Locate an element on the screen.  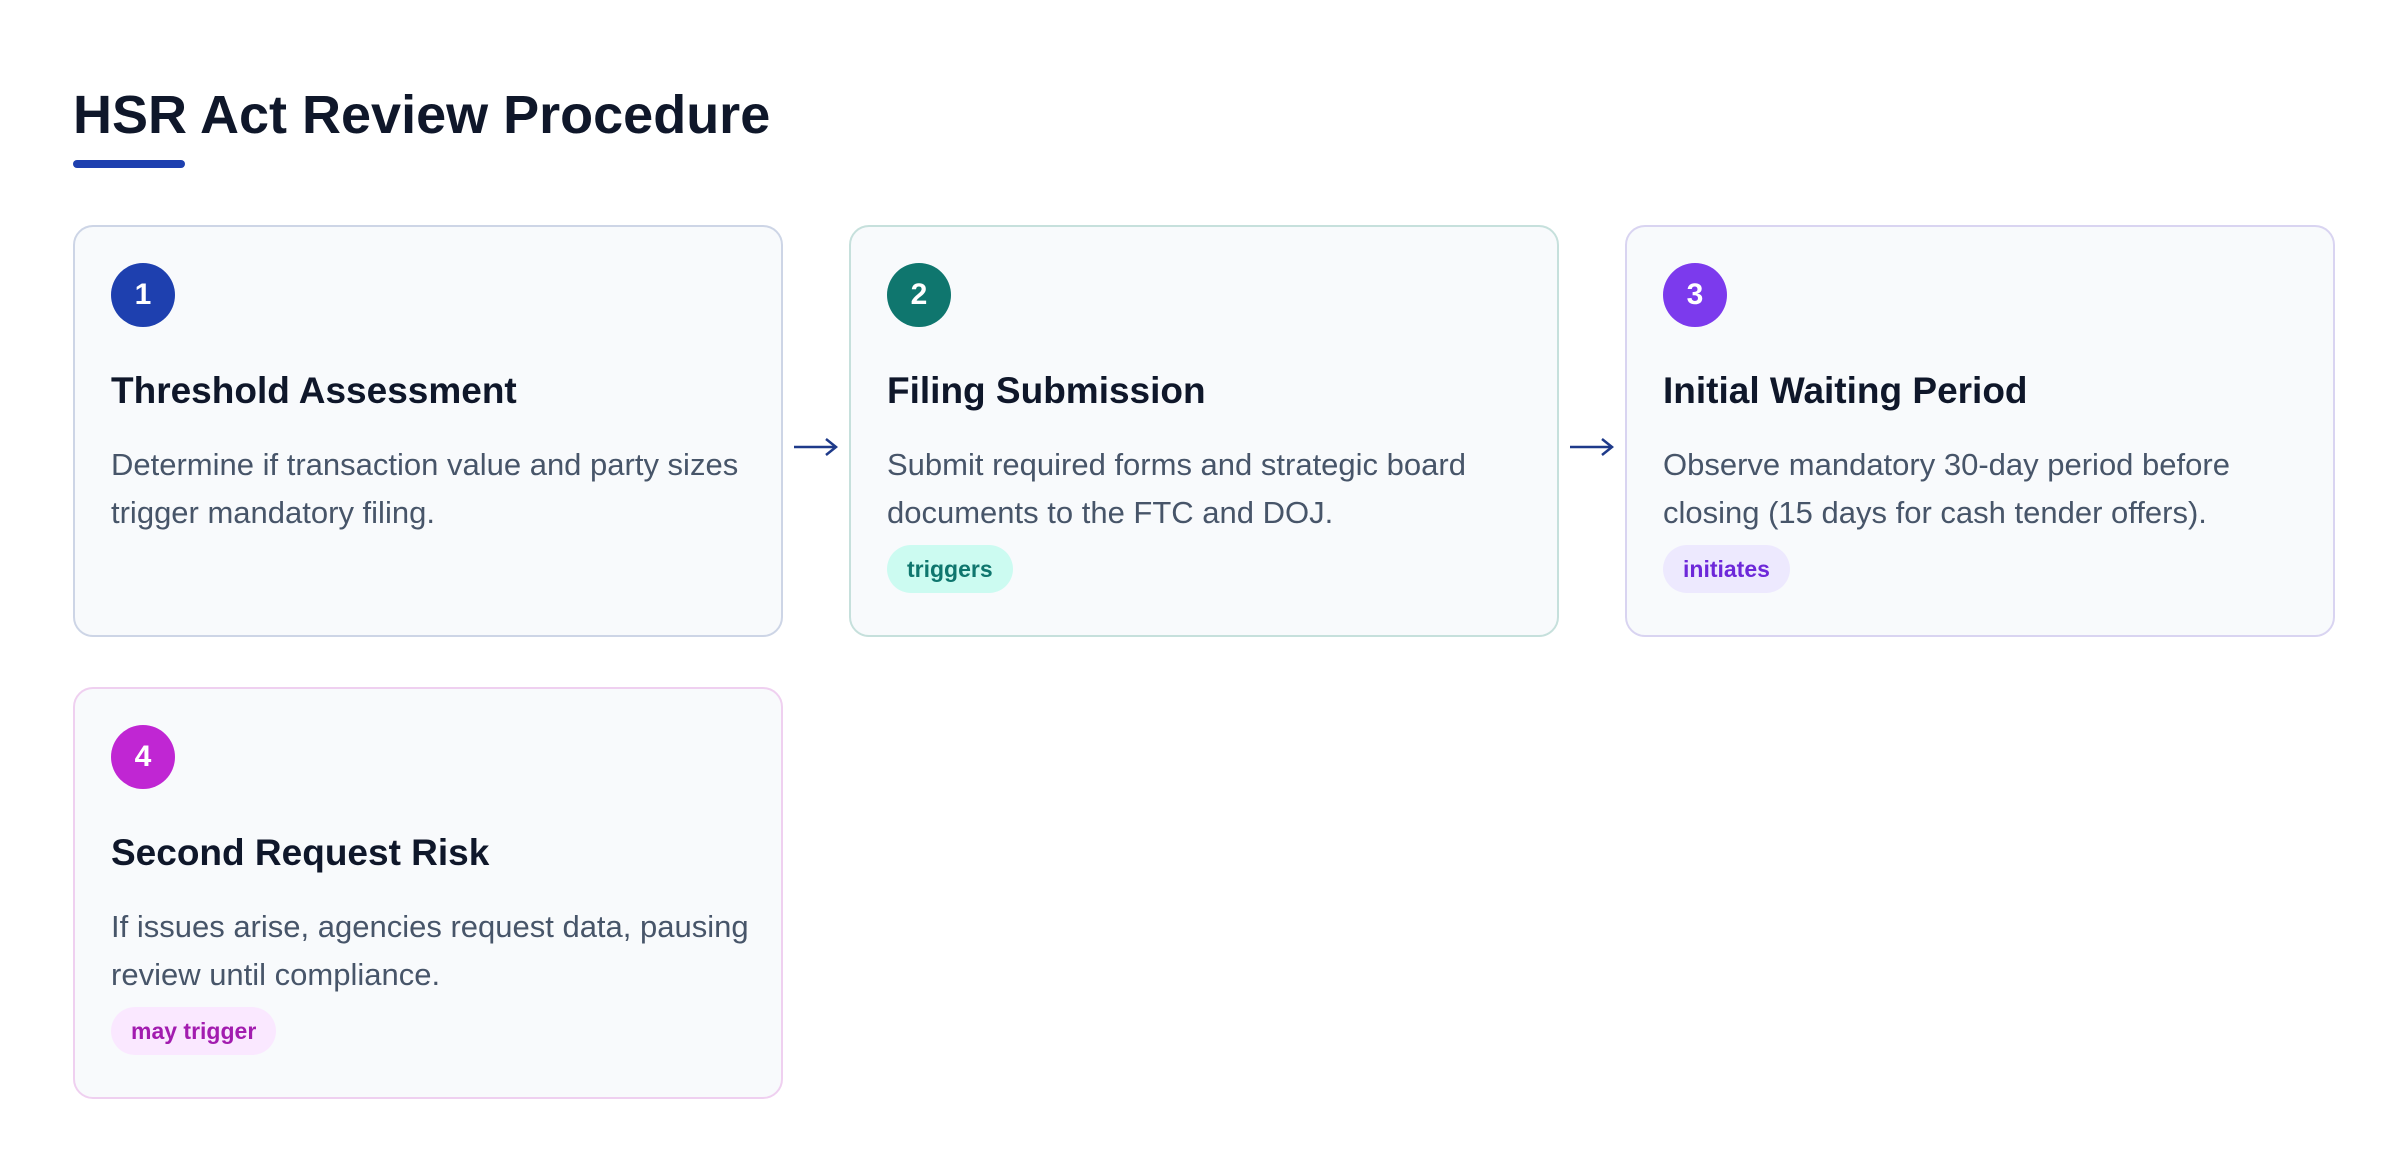
step-title: Filing Submission is located at coordinates (1046, 390).